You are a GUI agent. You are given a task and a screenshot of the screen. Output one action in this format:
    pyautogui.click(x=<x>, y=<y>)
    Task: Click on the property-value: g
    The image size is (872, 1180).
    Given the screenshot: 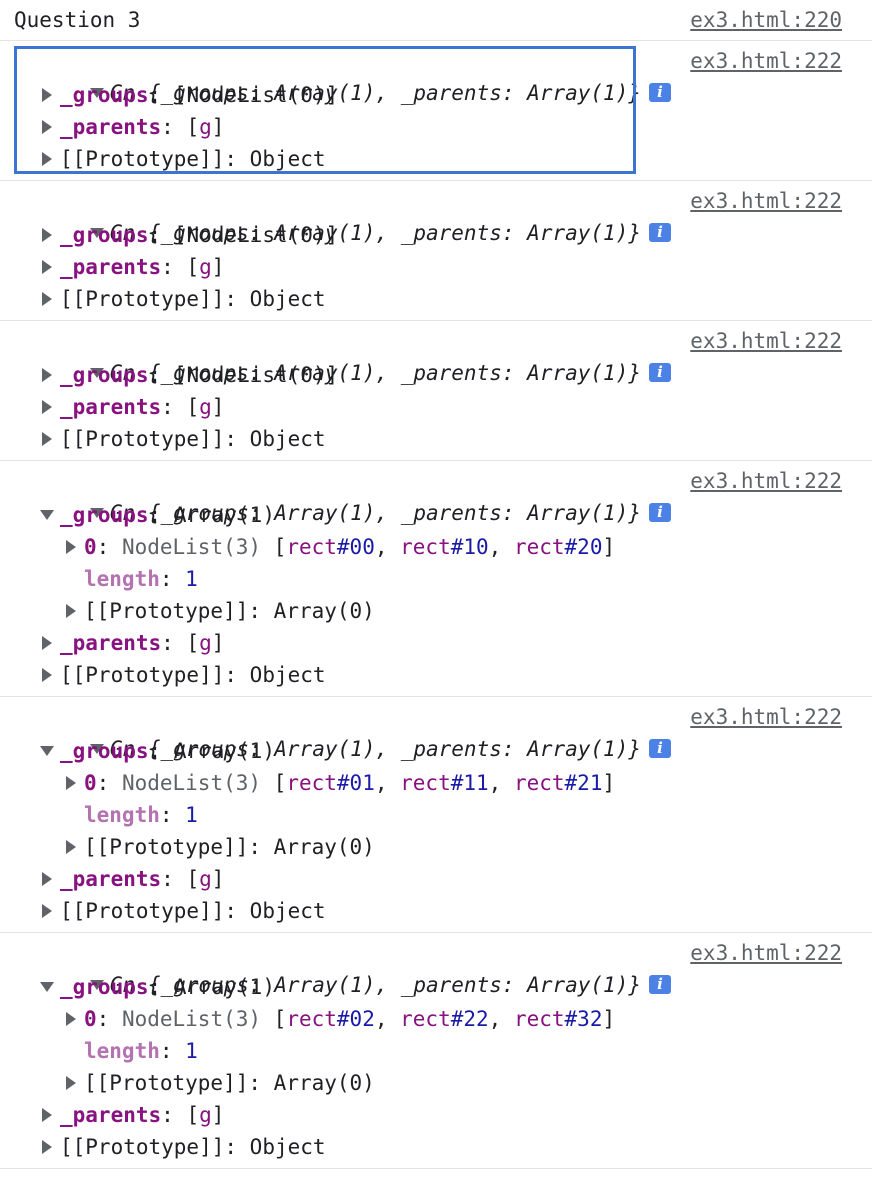 What is the action you would take?
    pyautogui.click(x=205, y=127)
    